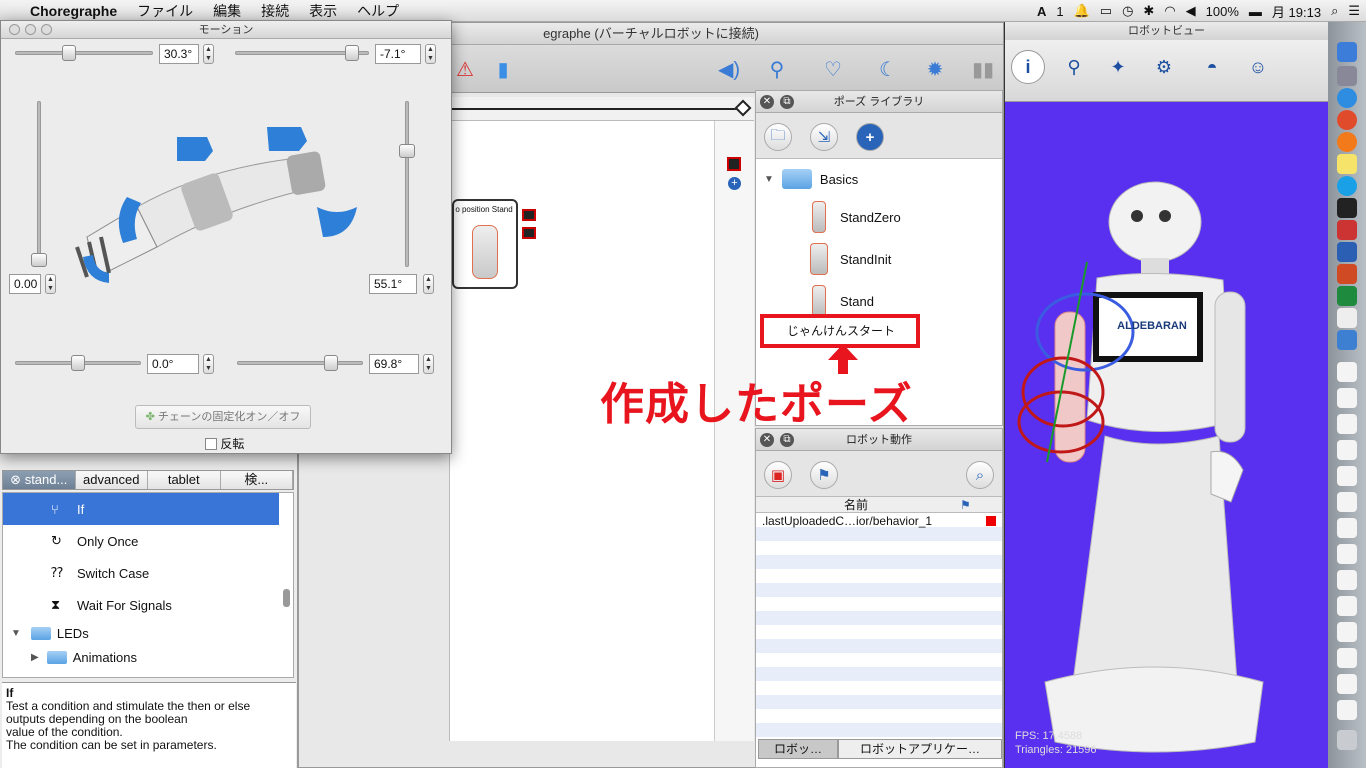  What do you see at coordinates (787, 102) in the screenshot?
I see `float-panel-icon: ⧉` at bounding box center [787, 102].